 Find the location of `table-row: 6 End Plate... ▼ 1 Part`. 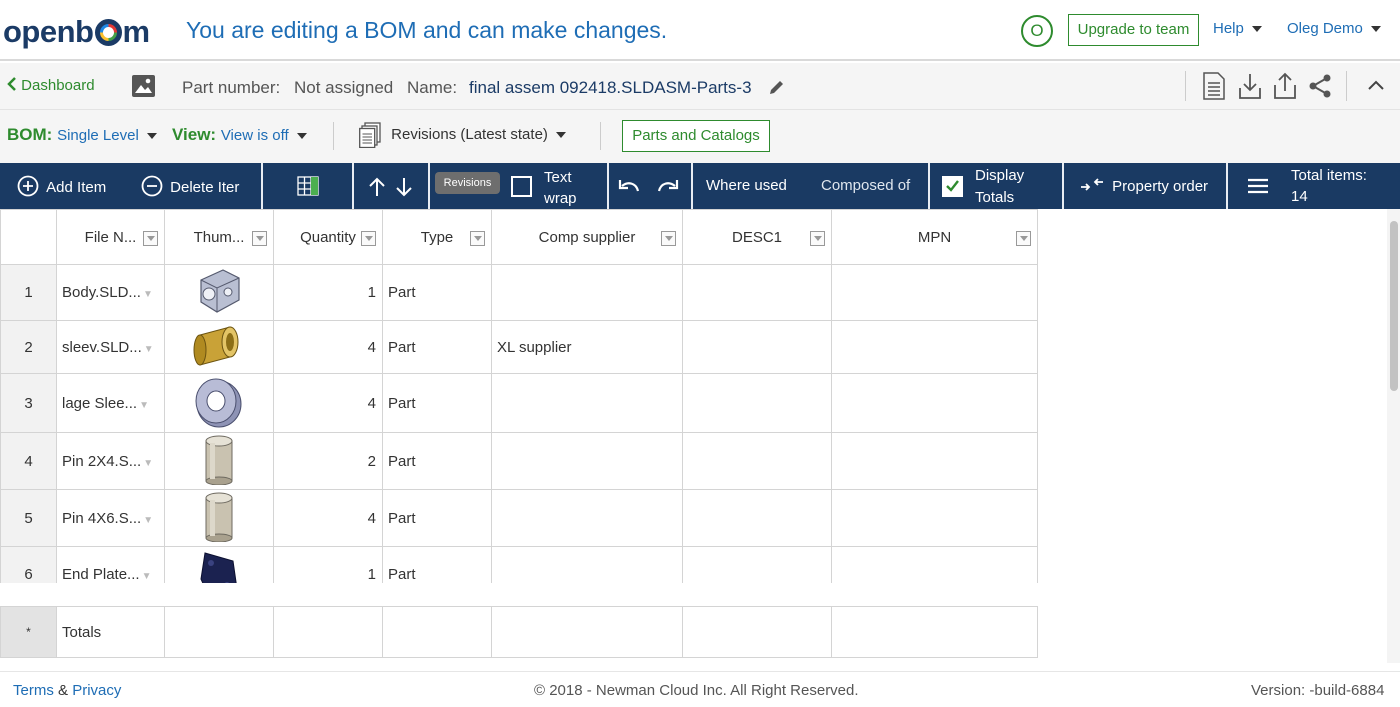

table-row: 6 End Plate... ▼ 1 Part is located at coordinates (519, 564).